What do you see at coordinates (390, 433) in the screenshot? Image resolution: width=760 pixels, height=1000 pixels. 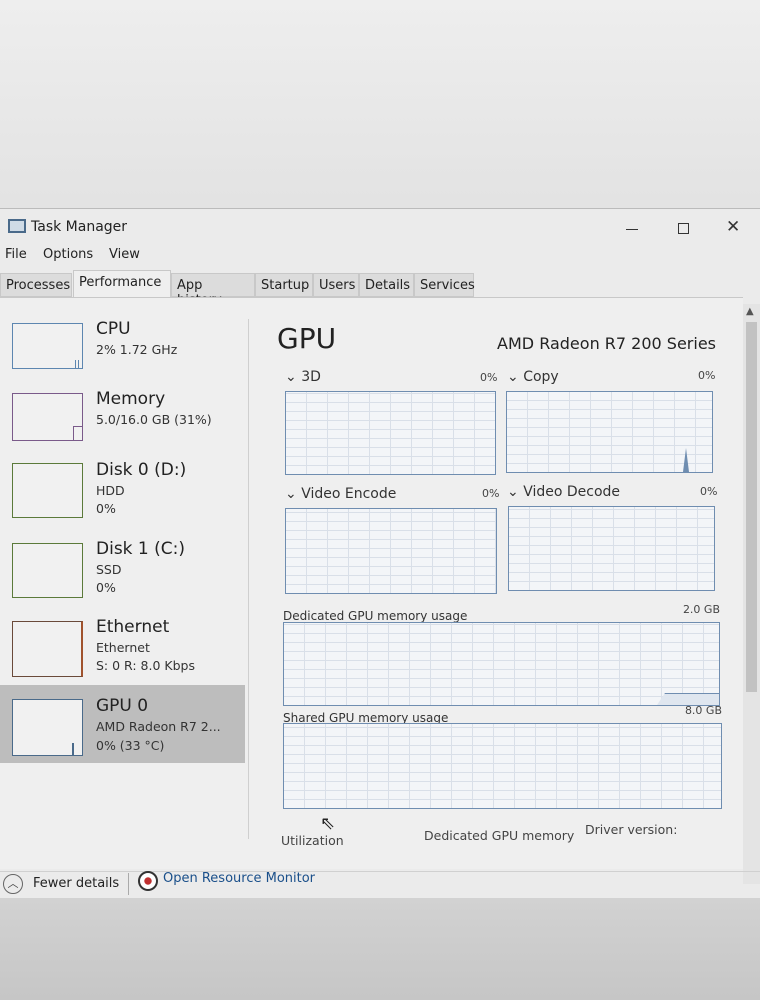 I see `3d-graph` at bounding box center [390, 433].